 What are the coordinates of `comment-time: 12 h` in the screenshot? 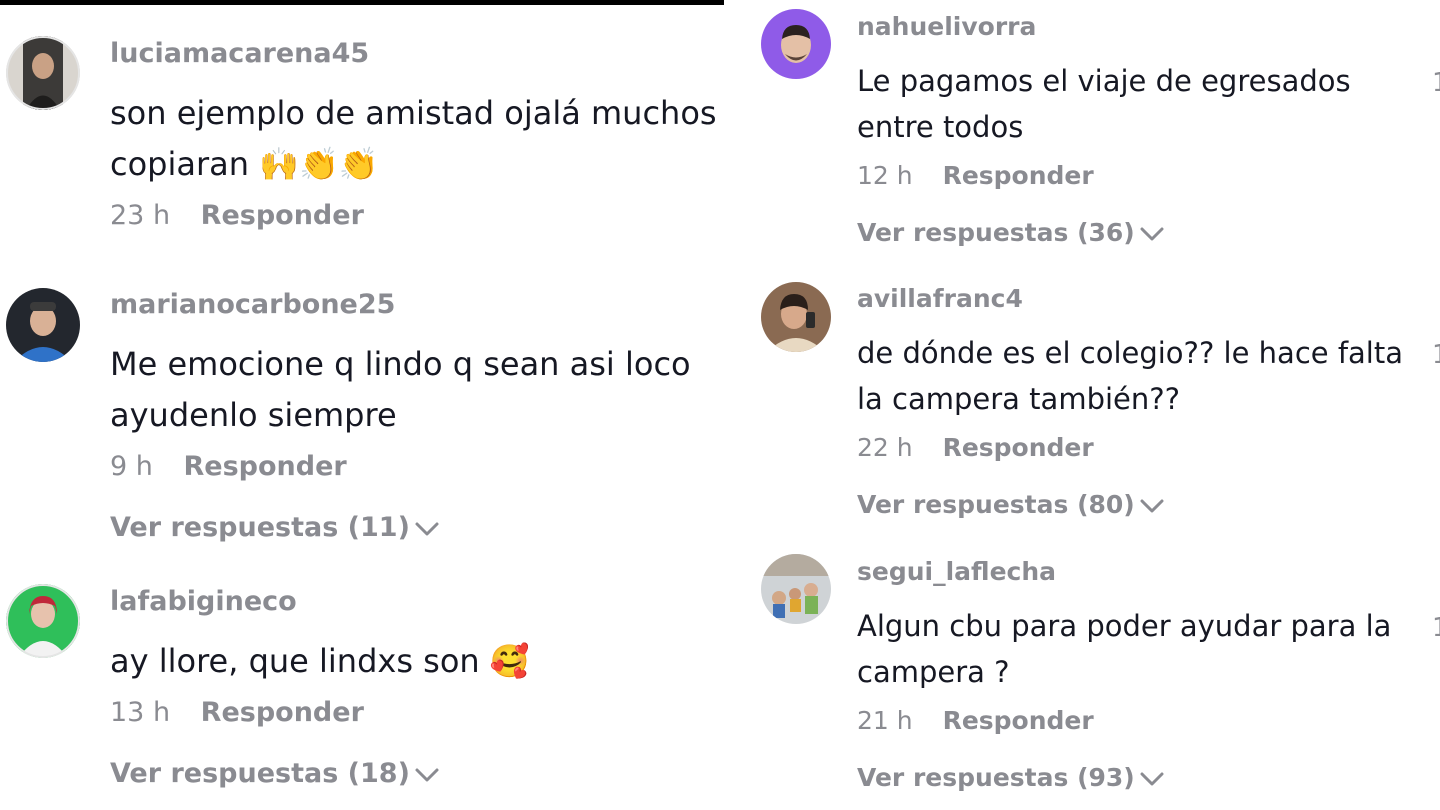 It's located at (885, 175).